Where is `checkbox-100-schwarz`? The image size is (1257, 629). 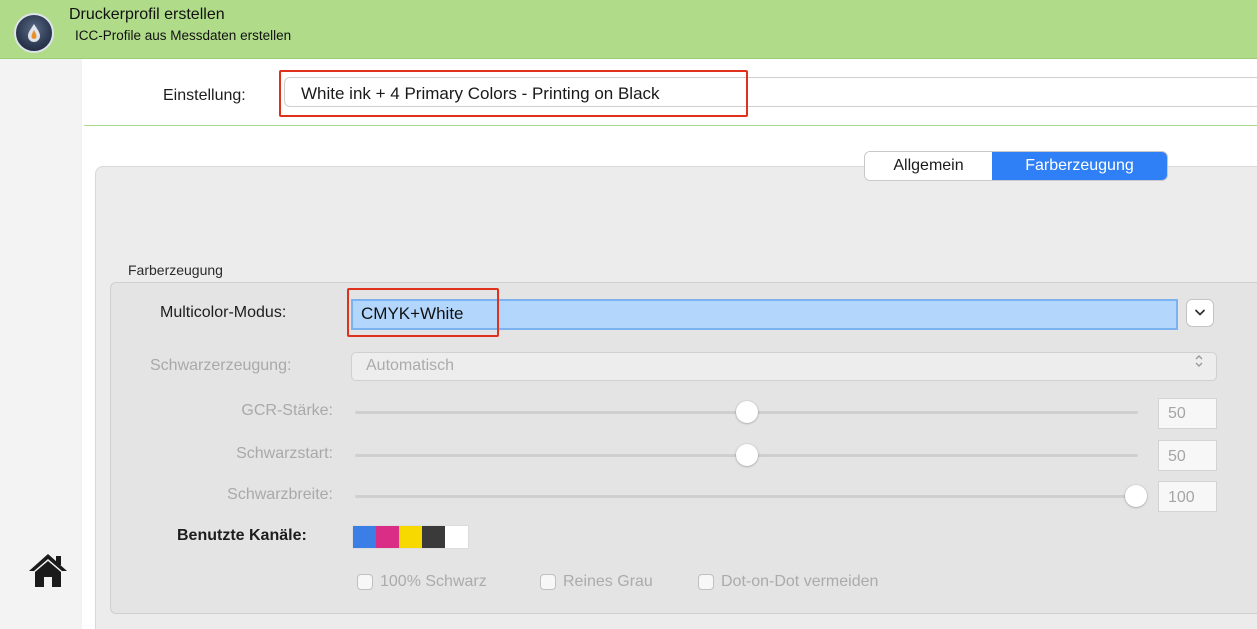
checkbox-100-schwarz is located at coordinates (365, 582).